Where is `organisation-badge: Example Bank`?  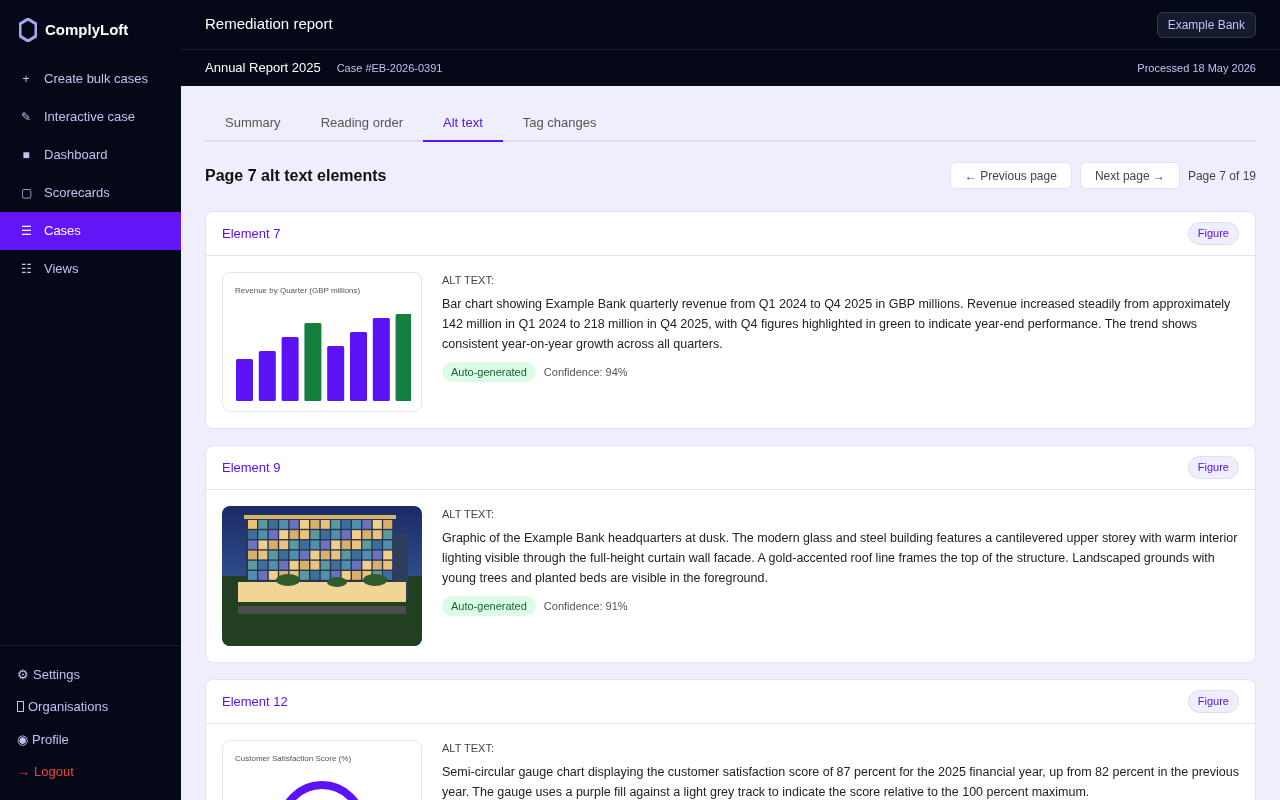 organisation-badge: Example Bank is located at coordinates (1206, 24).